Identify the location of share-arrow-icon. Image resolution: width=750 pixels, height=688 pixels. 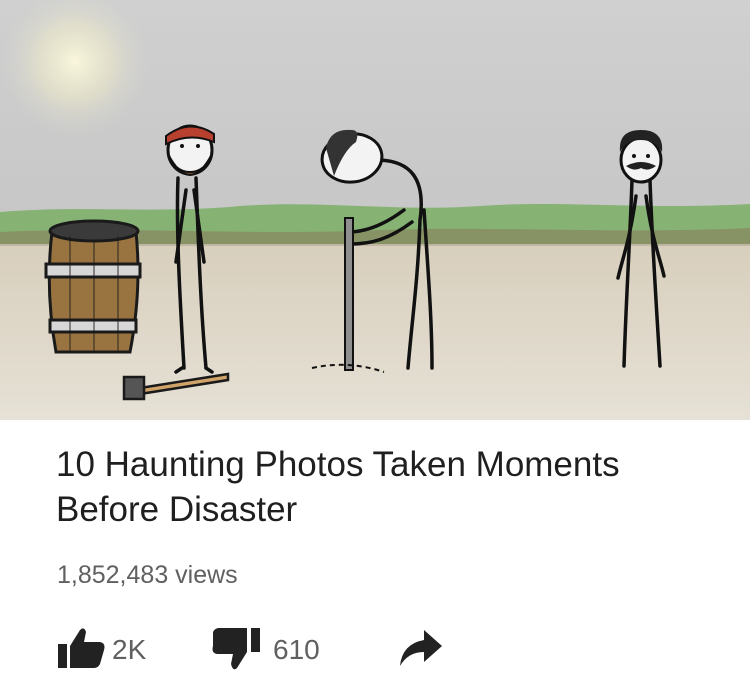
(421, 650).